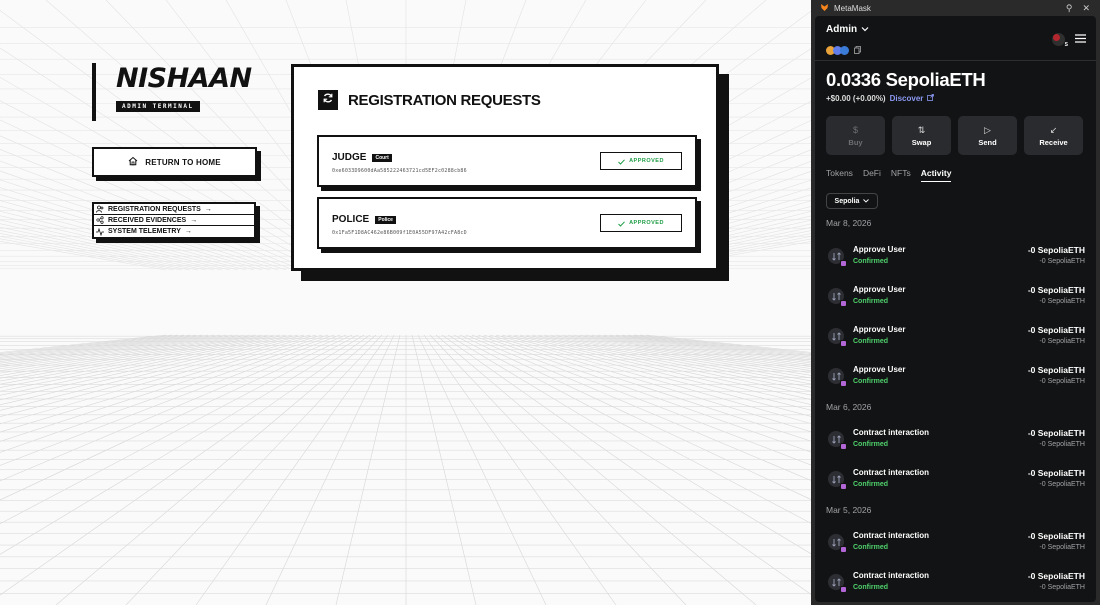 This screenshot has width=1100, height=605. Describe the element at coordinates (328, 100) in the screenshot. I see `refresh-button` at that location.